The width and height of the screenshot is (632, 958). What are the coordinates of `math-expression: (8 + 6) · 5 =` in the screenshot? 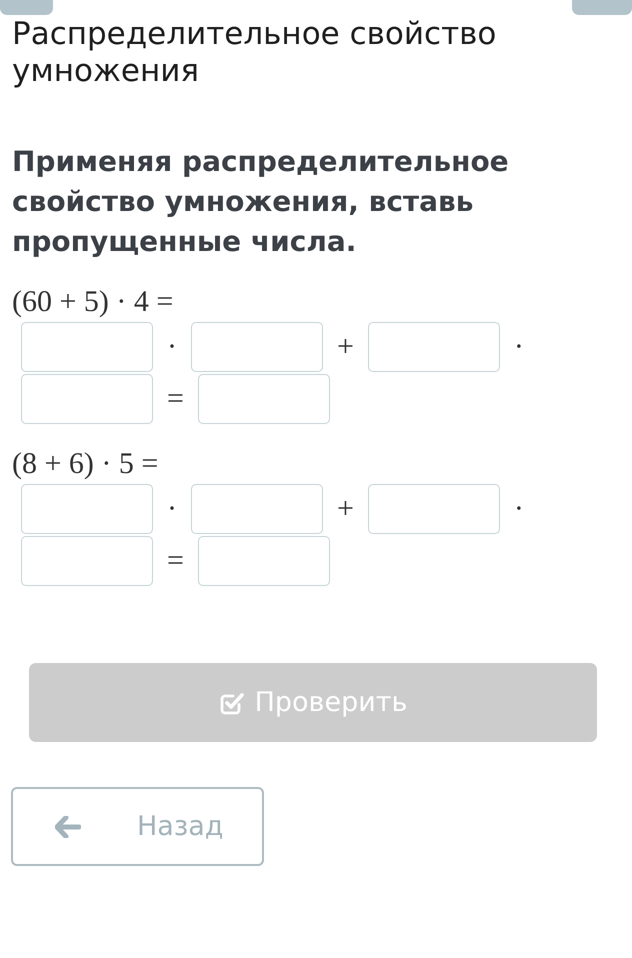 It's located at (86, 464).